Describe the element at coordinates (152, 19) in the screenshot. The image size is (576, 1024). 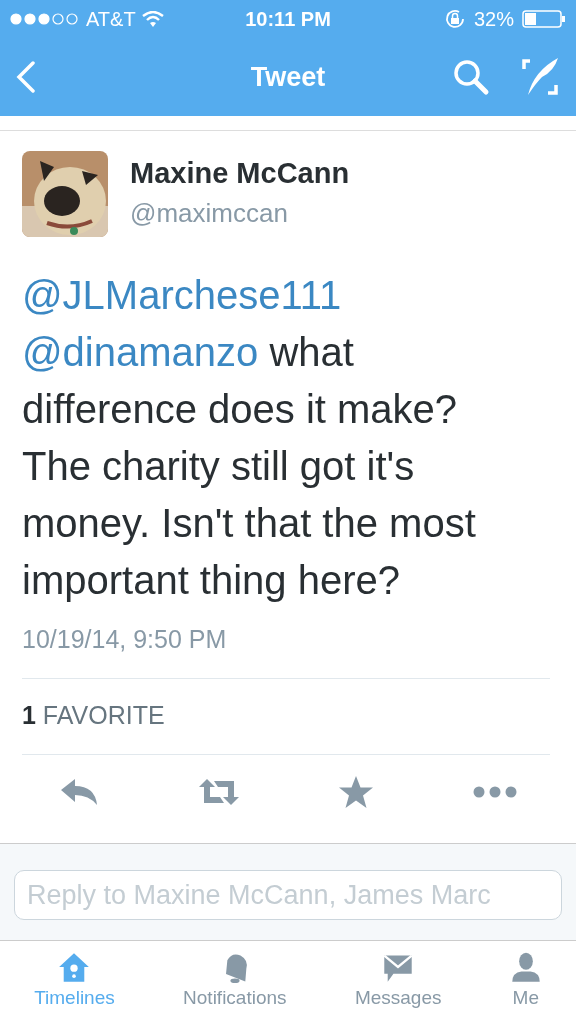
I see `wifi-icon` at that location.